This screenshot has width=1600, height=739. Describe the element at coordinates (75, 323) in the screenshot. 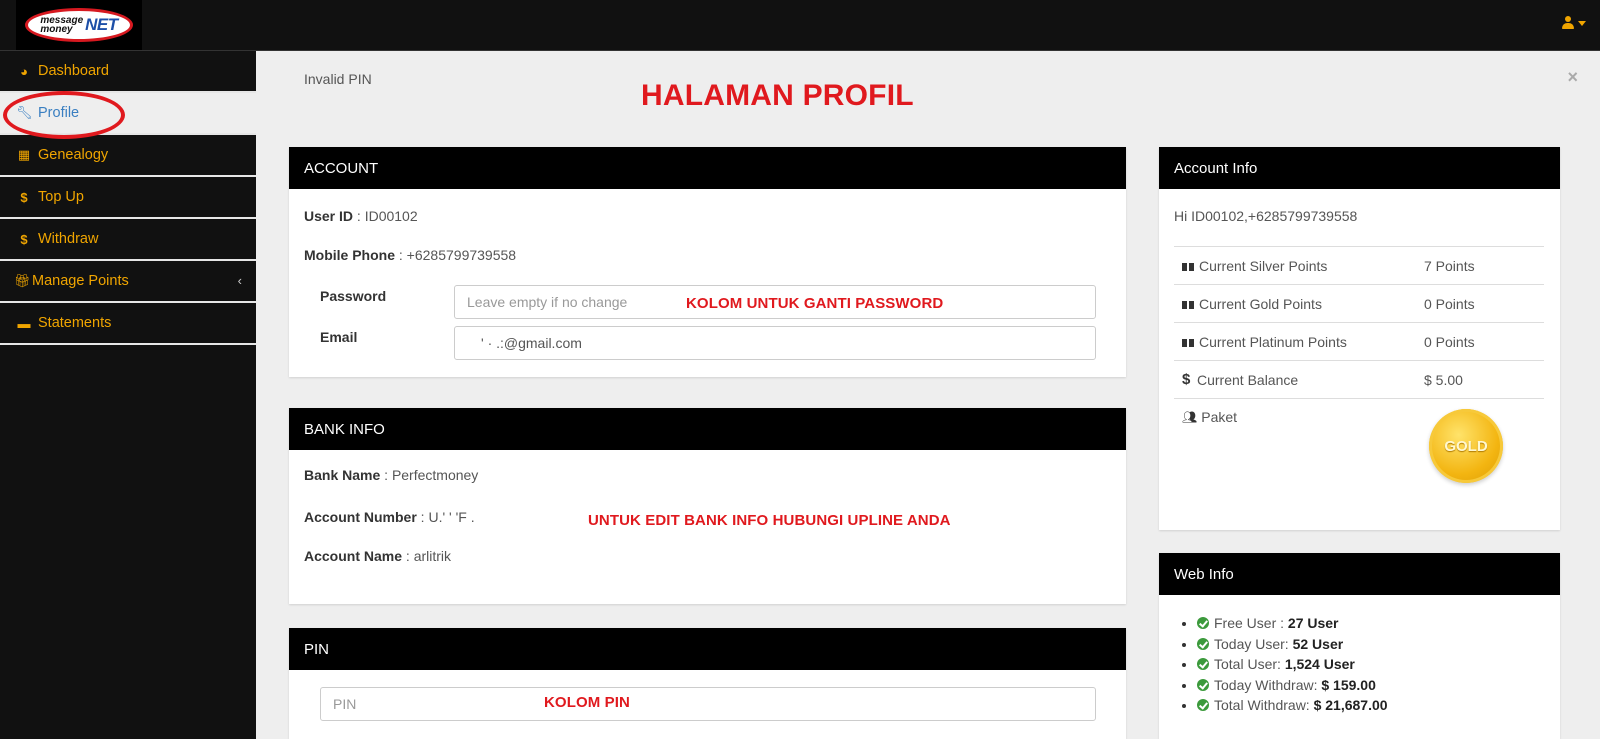

I see `sidebar-item-label: Statements` at that location.